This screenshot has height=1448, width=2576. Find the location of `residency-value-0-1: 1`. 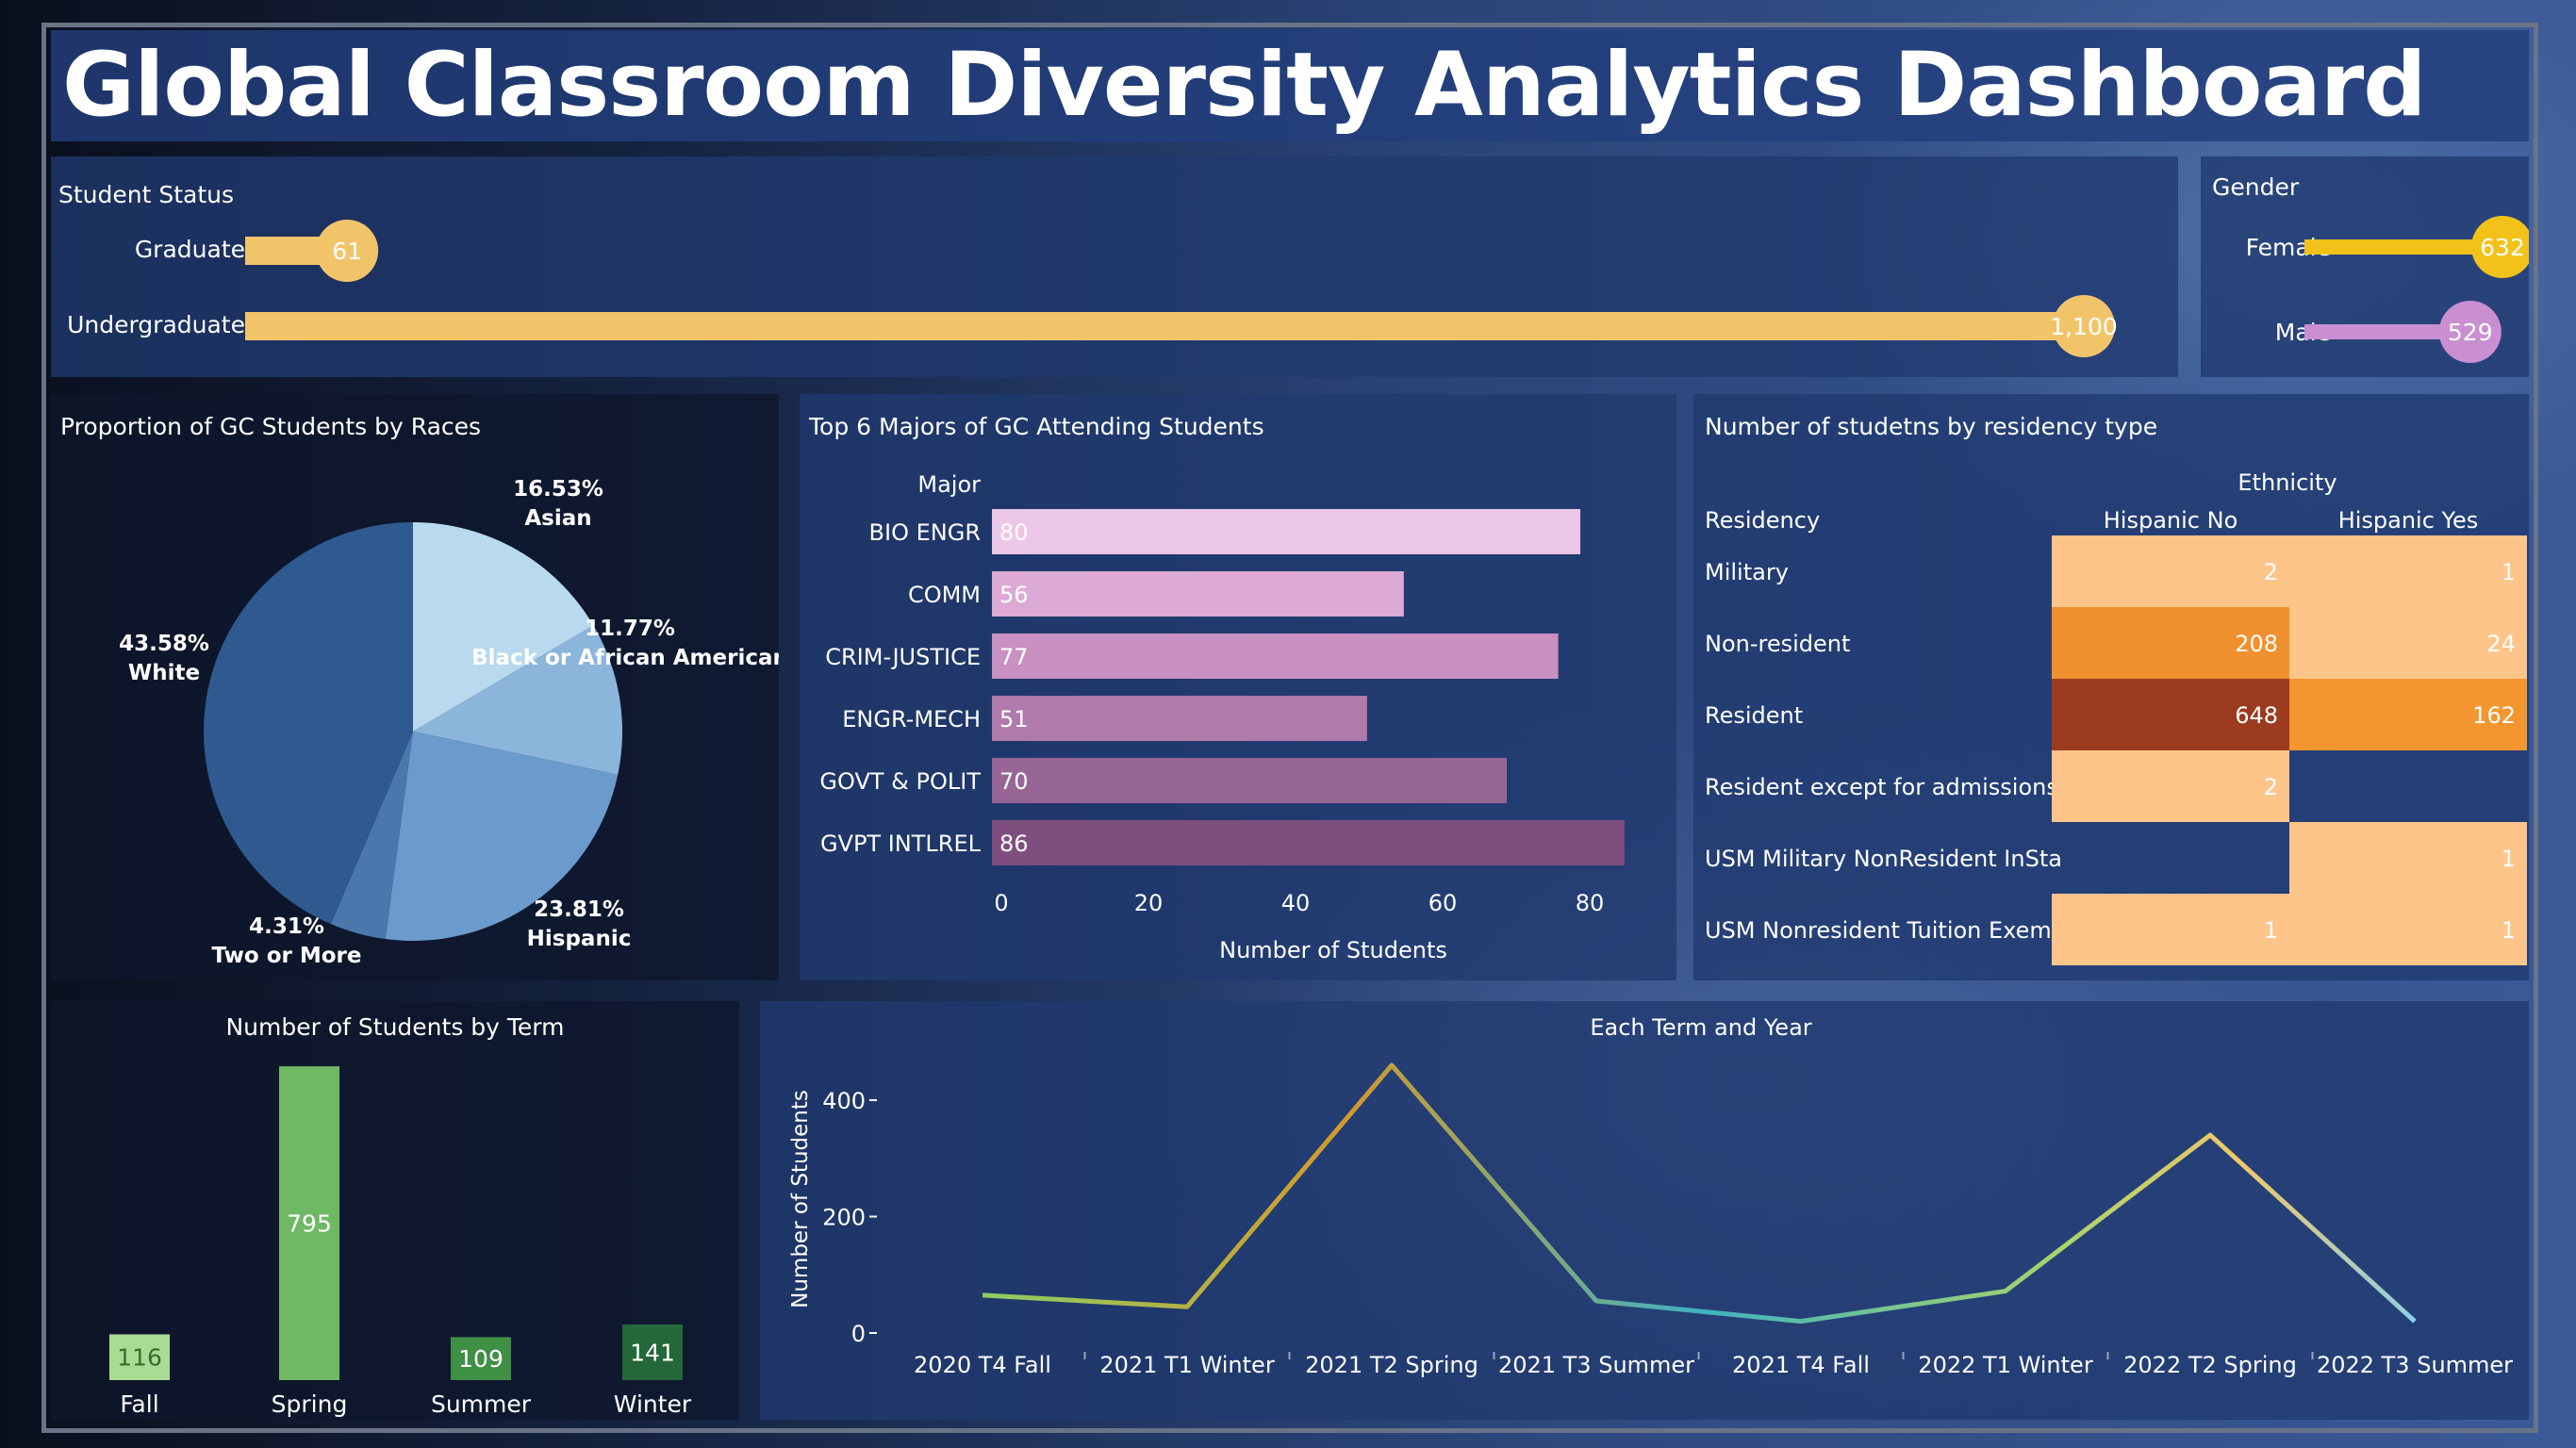

residency-value-0-1: 1 is located at coordinates (2509, 572).